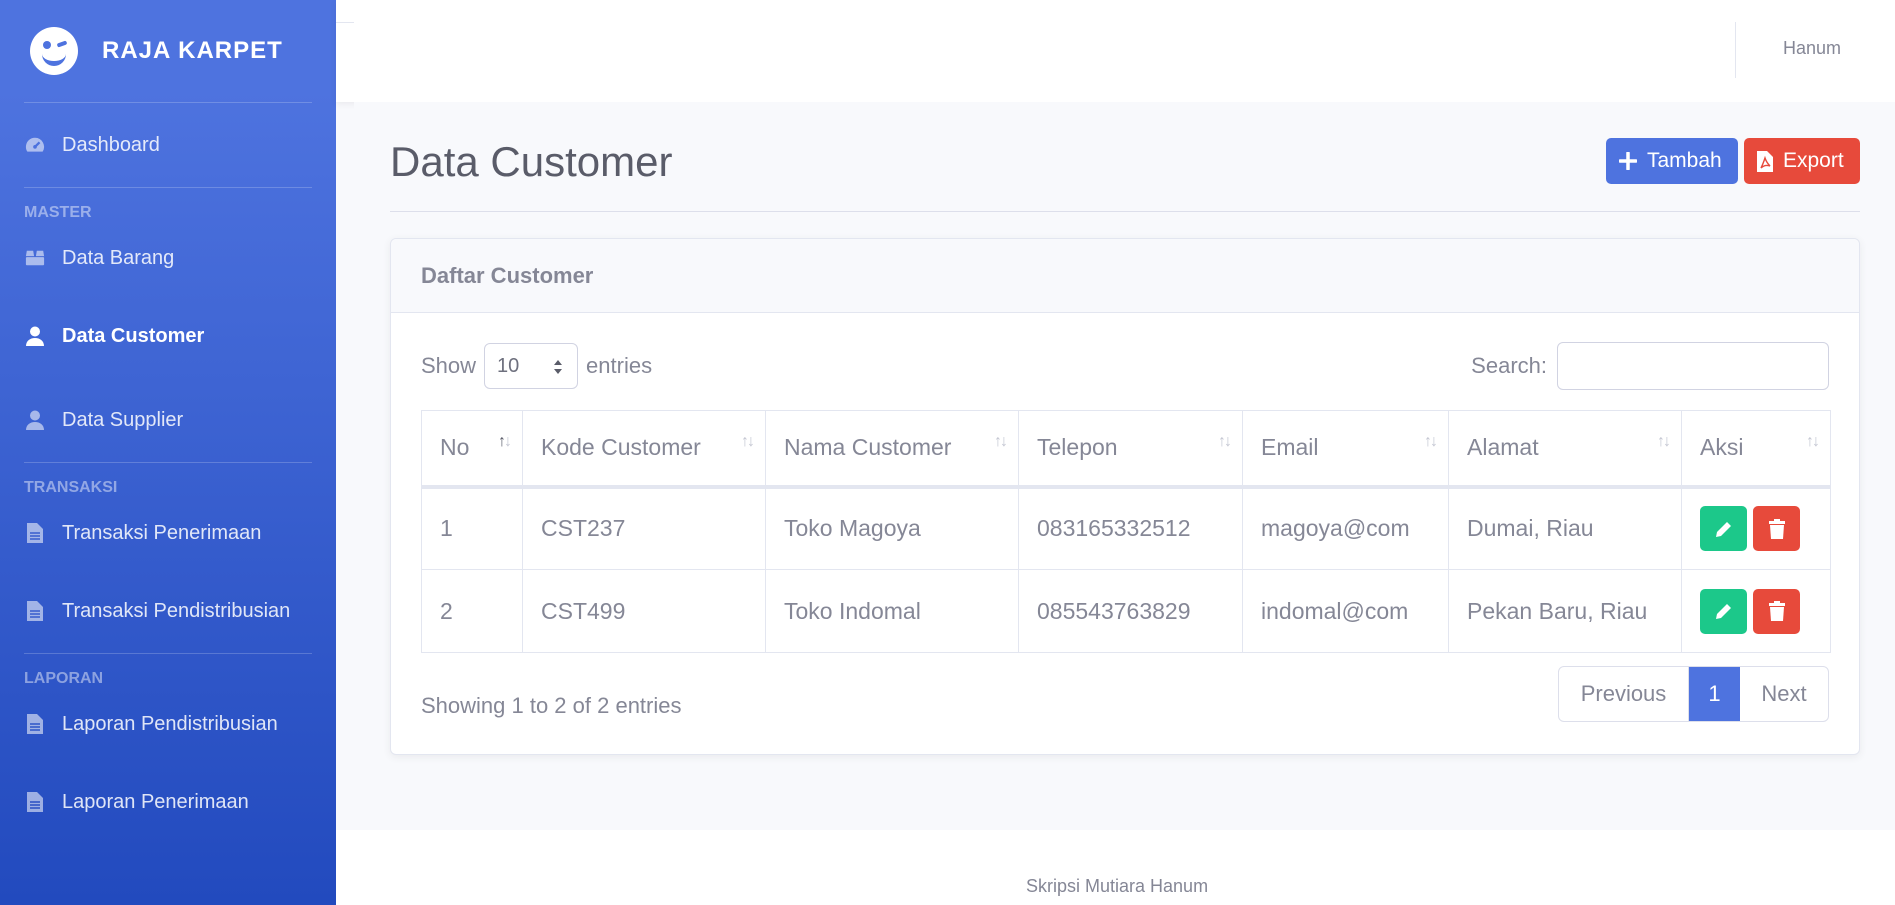 This screenshot has width=1895, height=905. Describe the element at coordinates (1756, 449) in the screenshot. I see `column-header-aksi: Aksi ↑↓` at that location.